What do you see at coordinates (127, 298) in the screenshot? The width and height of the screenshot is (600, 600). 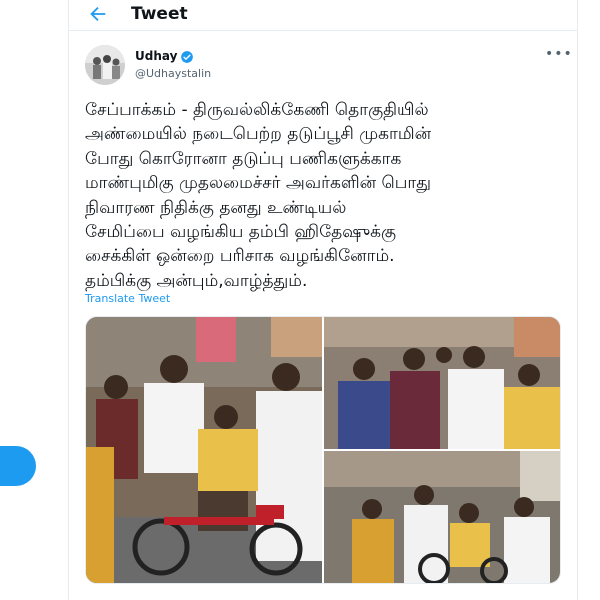 I see `translate-tweet-link: Translate Tweet` at bounding box center [127, 298].